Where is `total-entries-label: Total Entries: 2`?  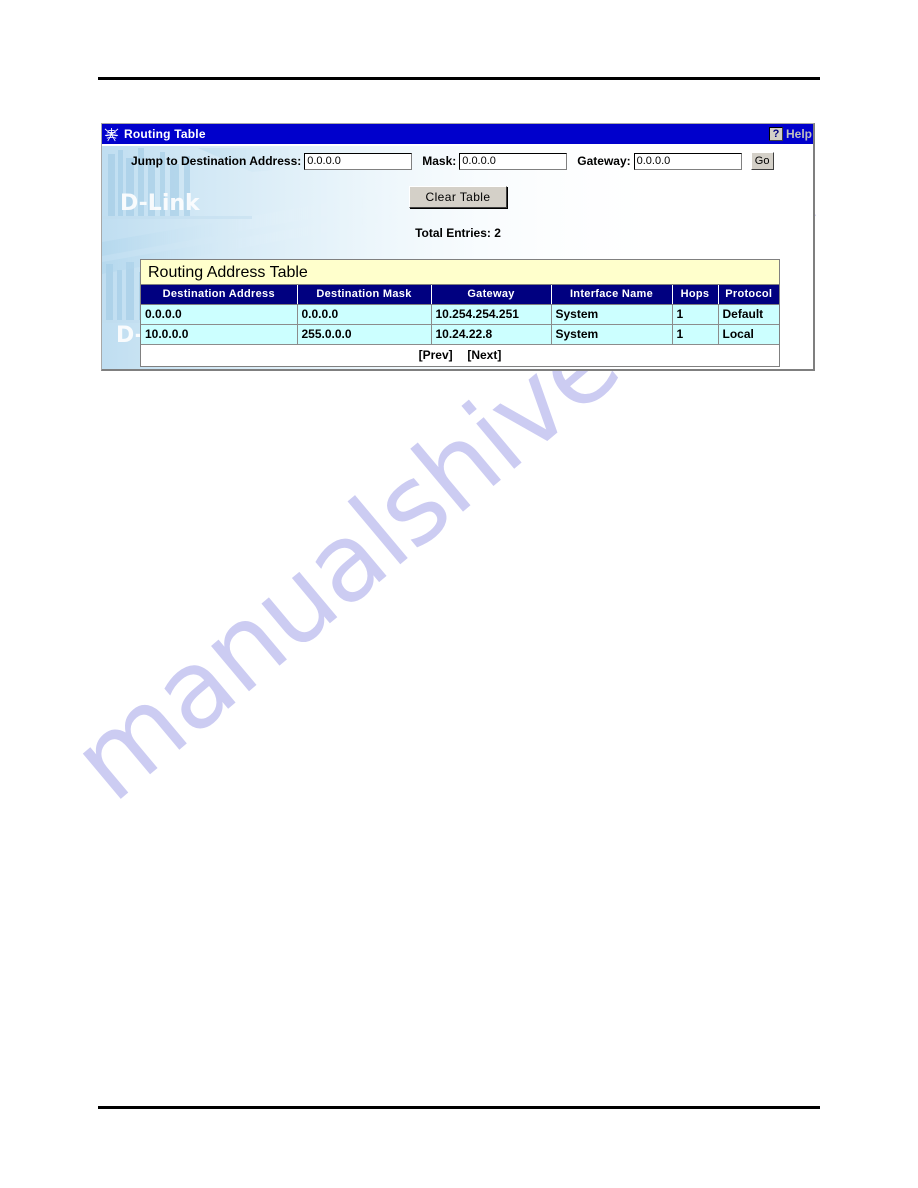
total-entries-label: Total Entries: 2 is located at coordinates (458, 233).